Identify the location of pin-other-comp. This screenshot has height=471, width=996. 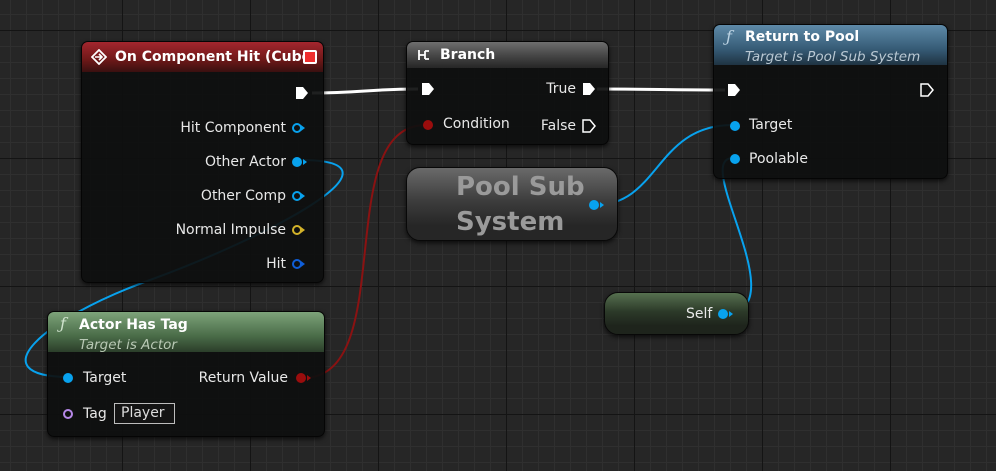
(298, 196).